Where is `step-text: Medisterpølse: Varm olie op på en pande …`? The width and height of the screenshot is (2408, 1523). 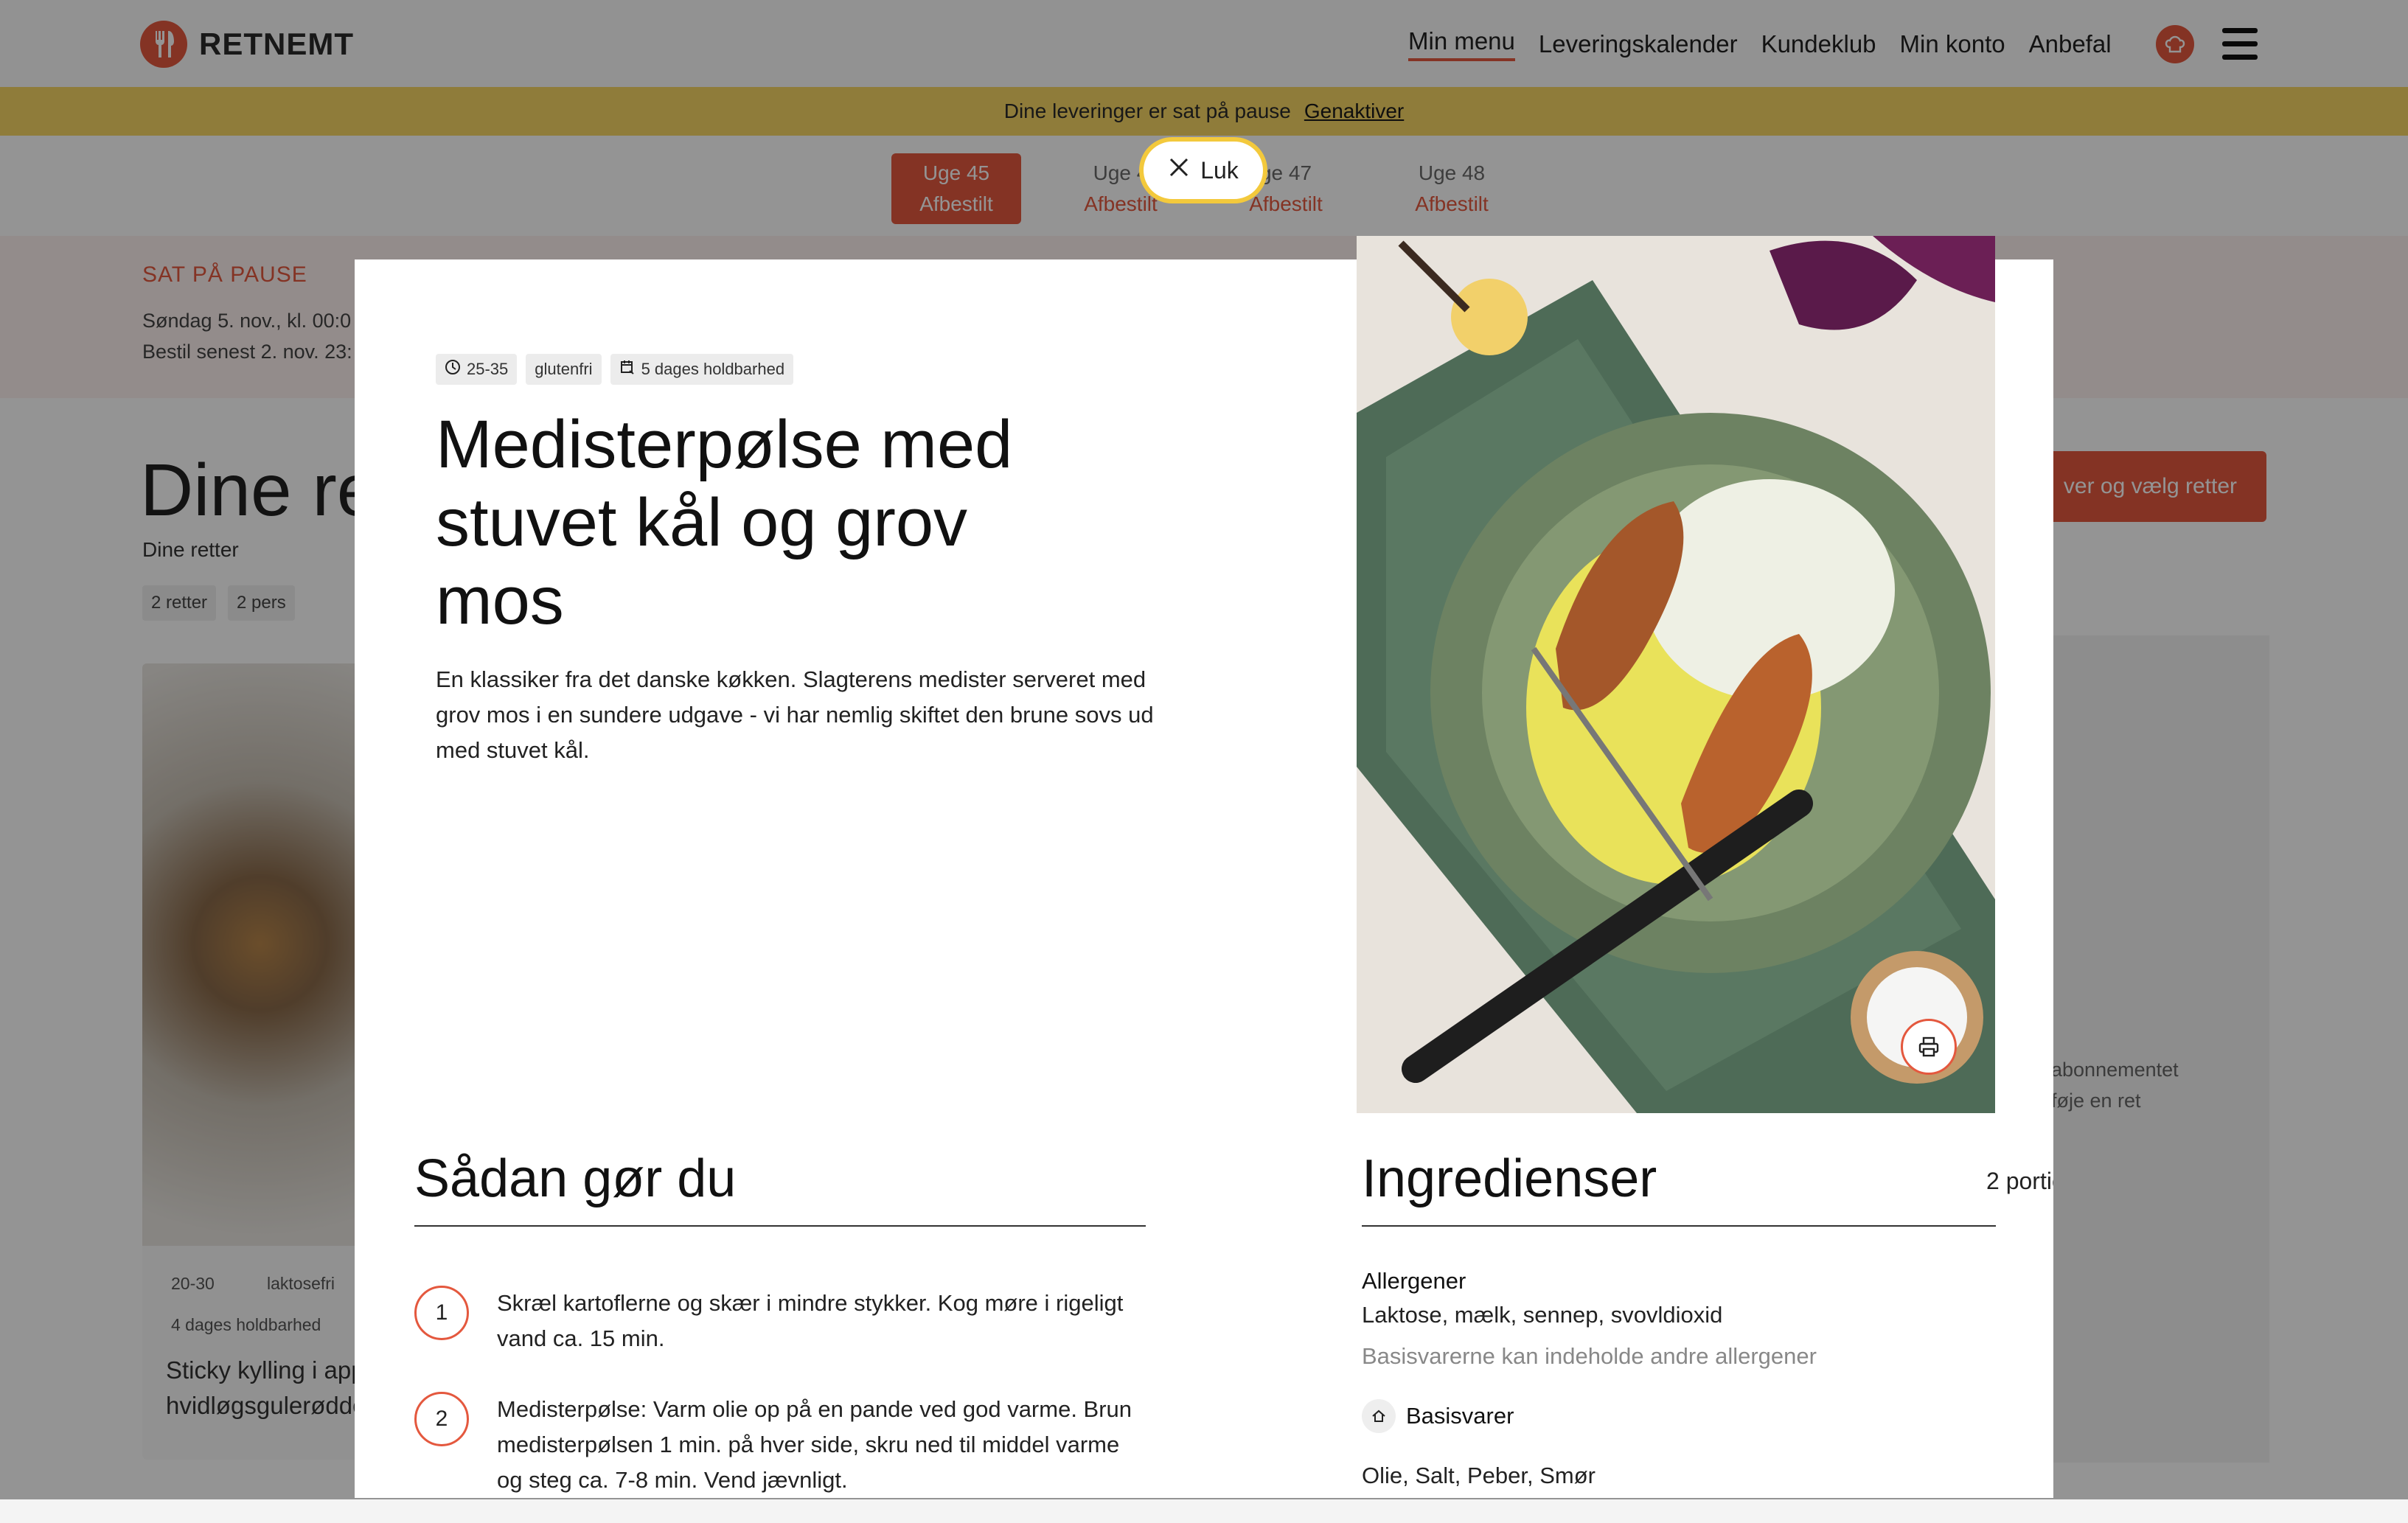
step-text: Medisterpølse: Varm olie op på en pande … is located at coordinates (817, 1445).